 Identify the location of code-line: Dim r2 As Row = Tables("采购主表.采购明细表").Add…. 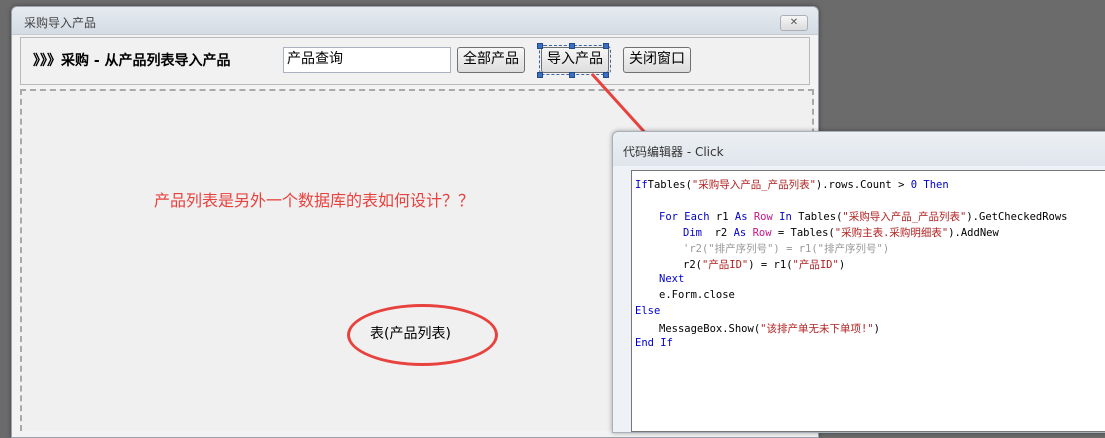
(841, 232).